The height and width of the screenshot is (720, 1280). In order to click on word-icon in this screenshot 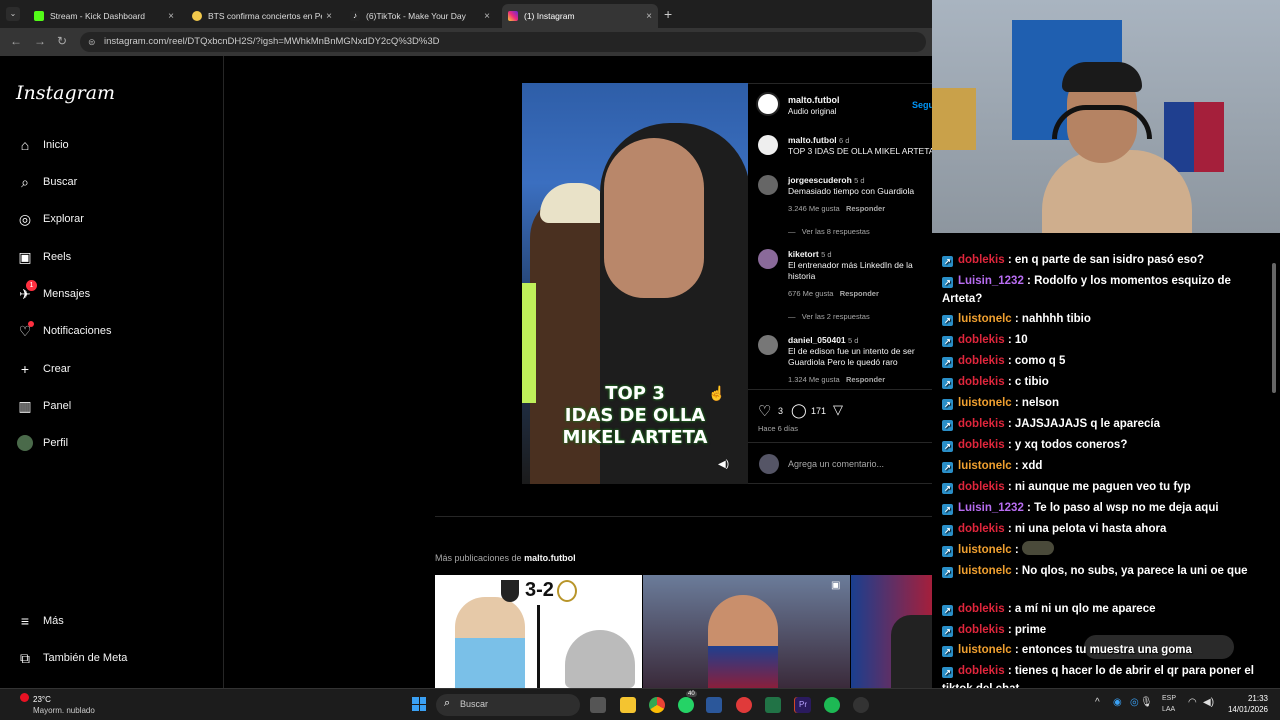, I will do `click(714, 705)`.